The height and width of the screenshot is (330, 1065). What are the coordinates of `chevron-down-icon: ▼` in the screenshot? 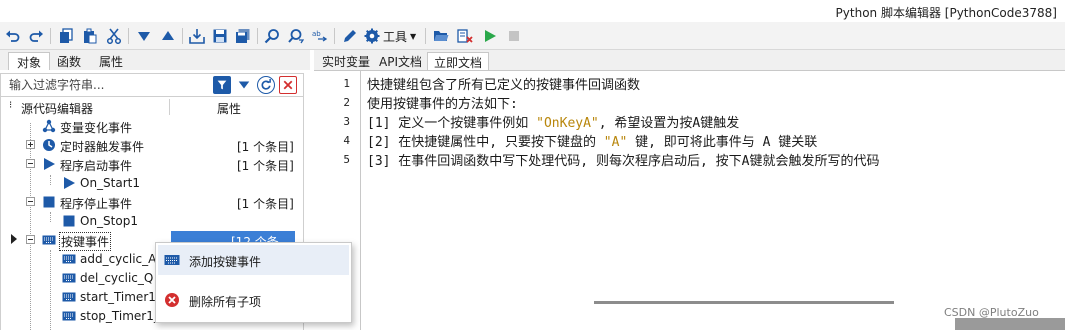 It's located at (413, 36).